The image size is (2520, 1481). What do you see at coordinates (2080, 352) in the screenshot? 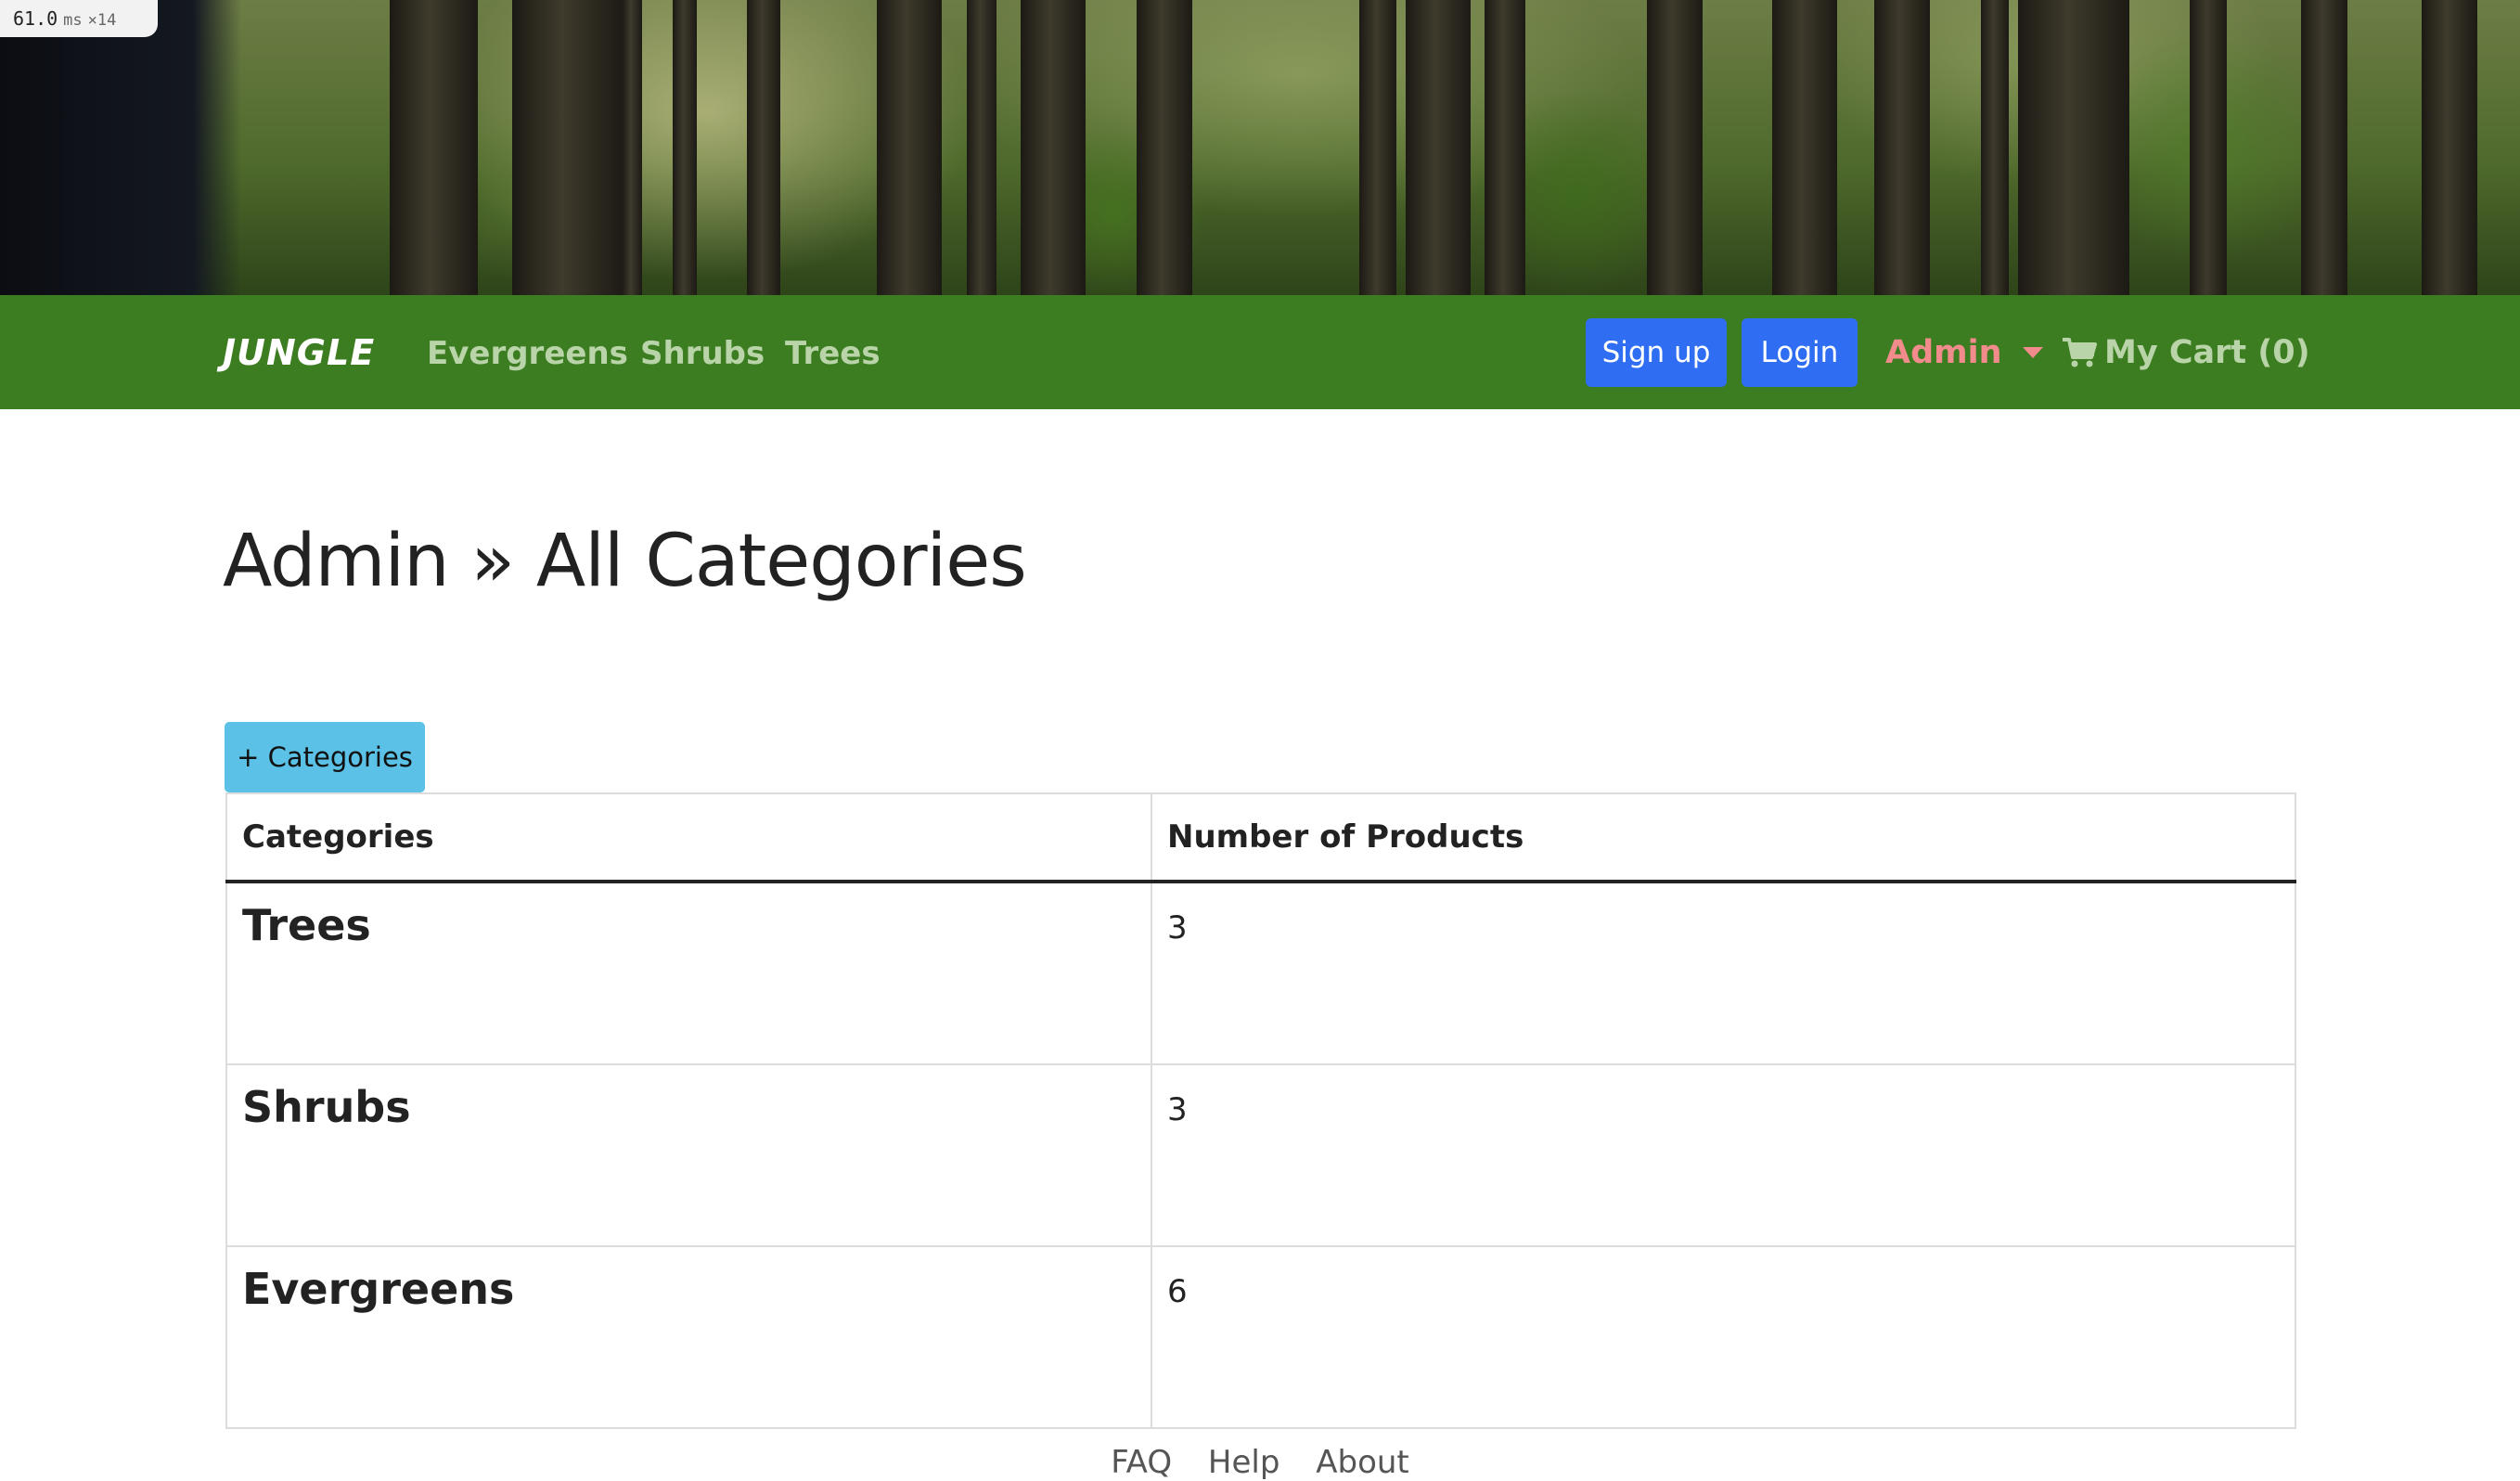
I see `shopping-cart-icon` at bounding box center [2080, 352].